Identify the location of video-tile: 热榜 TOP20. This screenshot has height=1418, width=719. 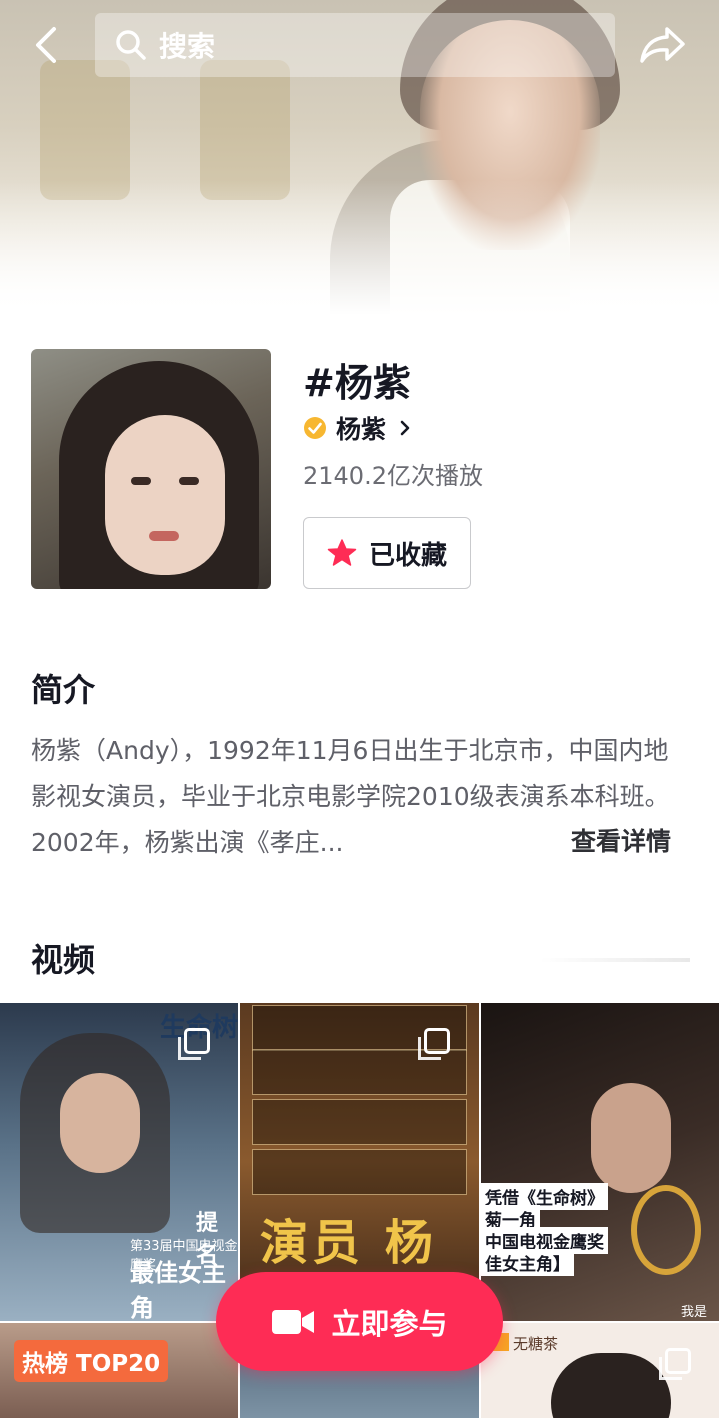
(119, 1370).